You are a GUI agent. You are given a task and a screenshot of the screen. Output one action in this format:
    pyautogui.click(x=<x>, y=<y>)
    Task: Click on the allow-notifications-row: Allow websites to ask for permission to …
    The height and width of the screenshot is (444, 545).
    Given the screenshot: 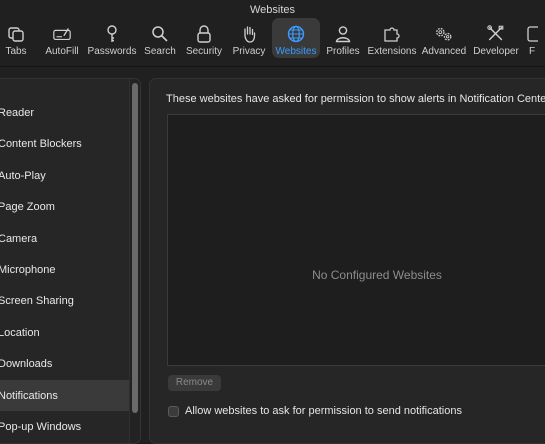 What is the action you would take?
    pyautogui.click(x=315, y=411)
    